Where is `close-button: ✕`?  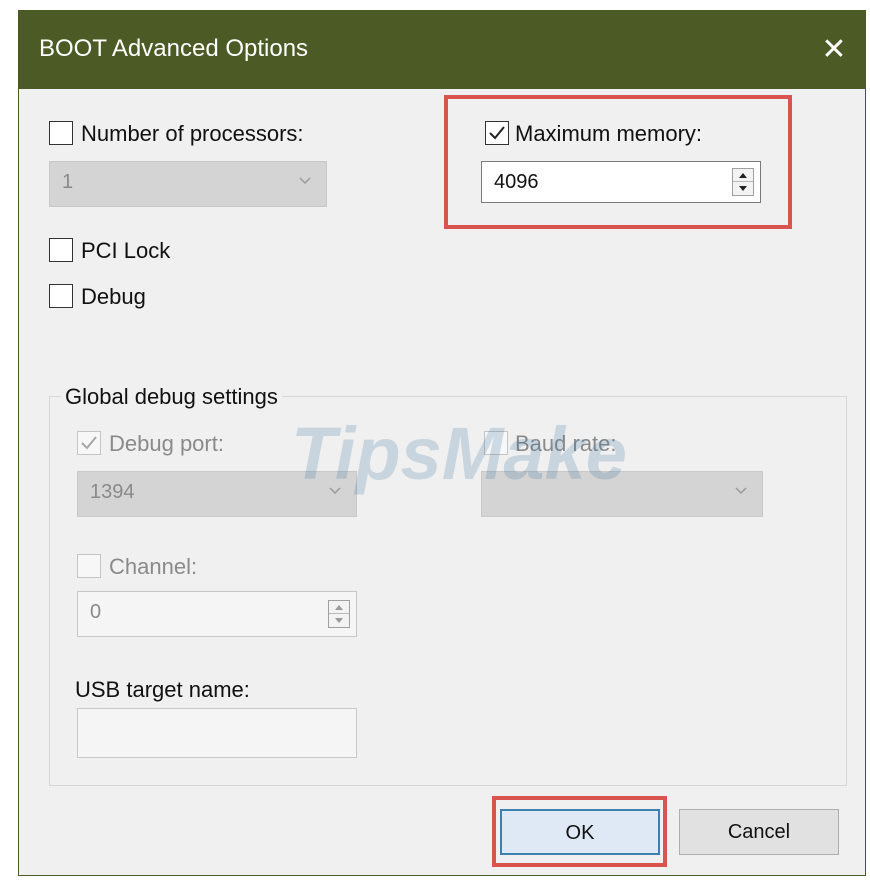 close-button: ✕ is located at coordinates (834, 50).